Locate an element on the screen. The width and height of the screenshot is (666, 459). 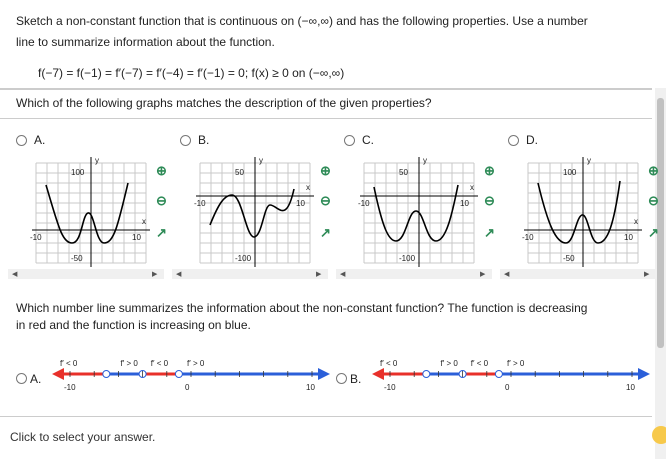
scrollbar-thumb is located at coordinates (660, 223).